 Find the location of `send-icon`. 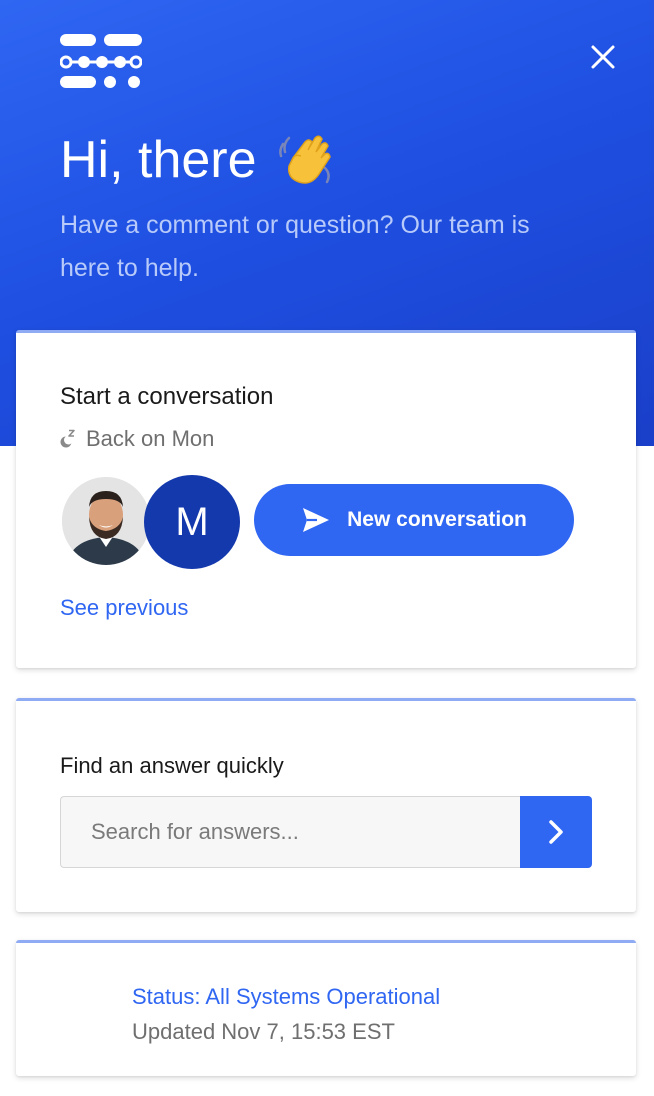

send-icon is located at coordinates (316, 520).